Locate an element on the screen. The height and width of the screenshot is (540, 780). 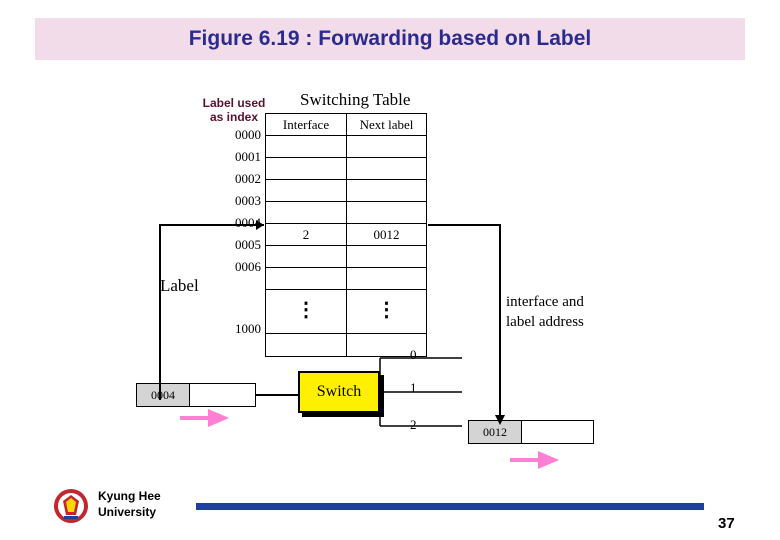
table-header-interface: Interface is located at coordinates (306, 124).